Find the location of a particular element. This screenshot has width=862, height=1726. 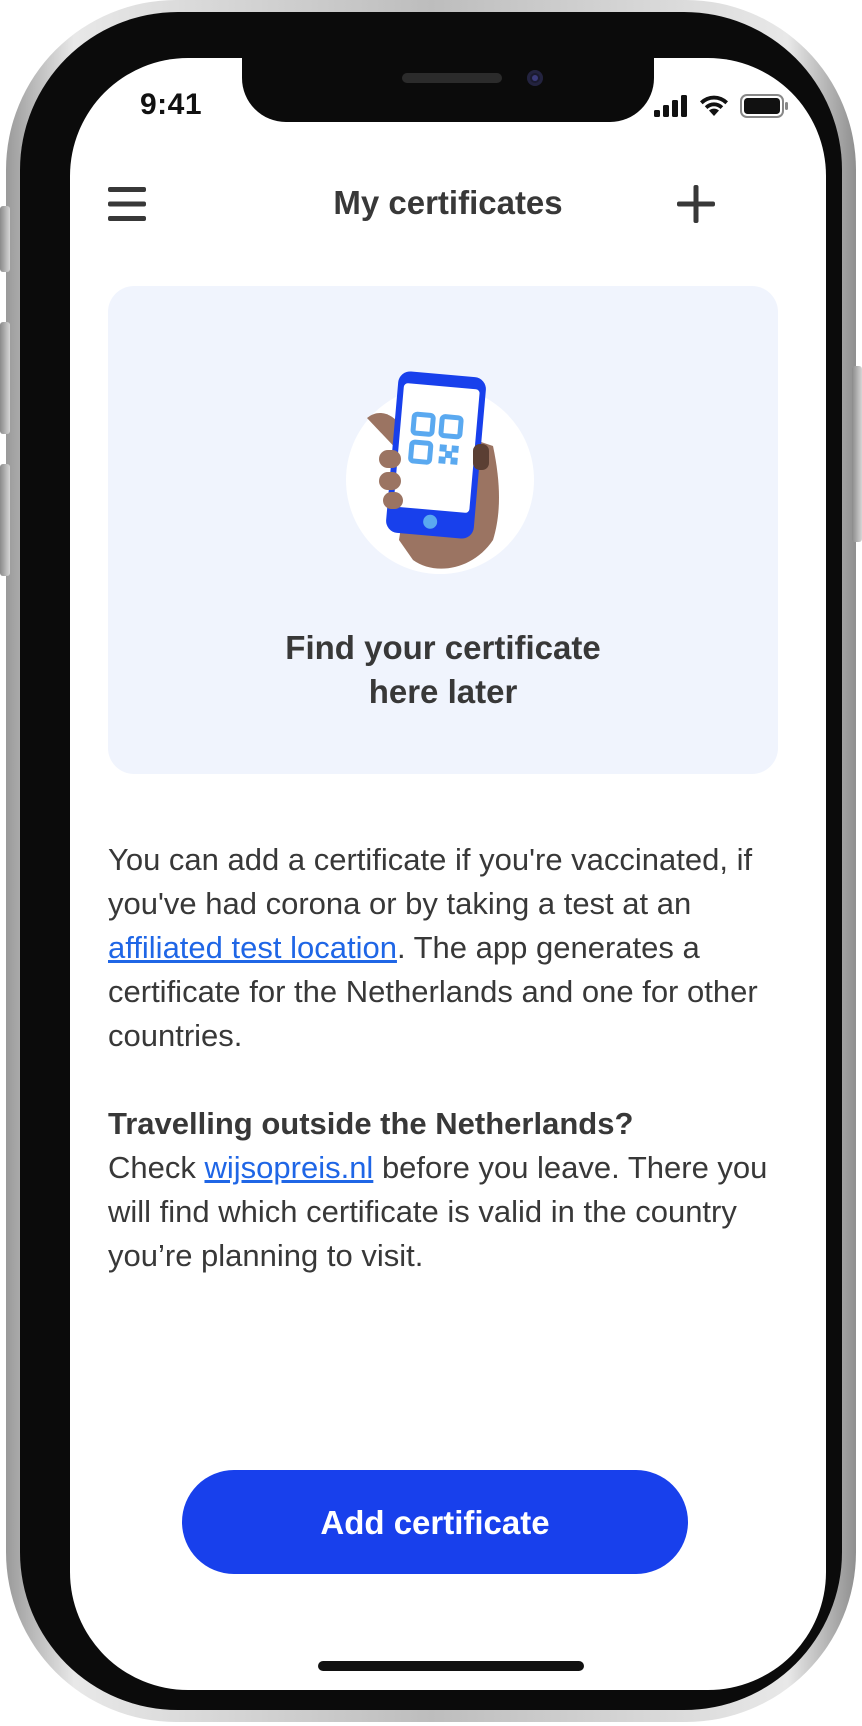

battery-icon is located at coordinates (764, 106).